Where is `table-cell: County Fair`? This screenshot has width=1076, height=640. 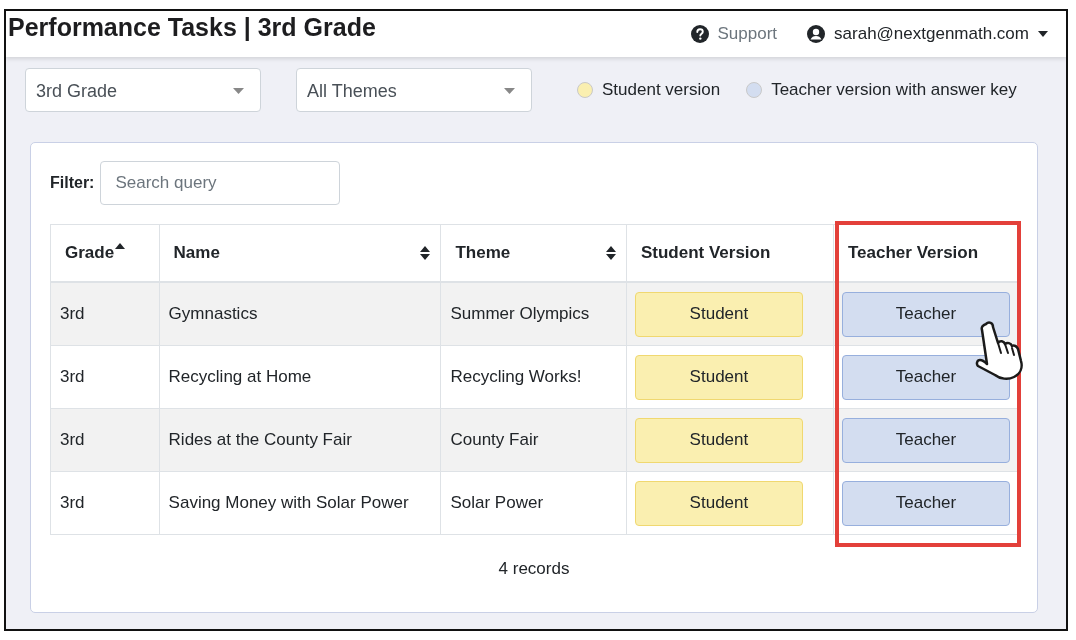 table-cell: County Fair is located at coordinates (533, 440).